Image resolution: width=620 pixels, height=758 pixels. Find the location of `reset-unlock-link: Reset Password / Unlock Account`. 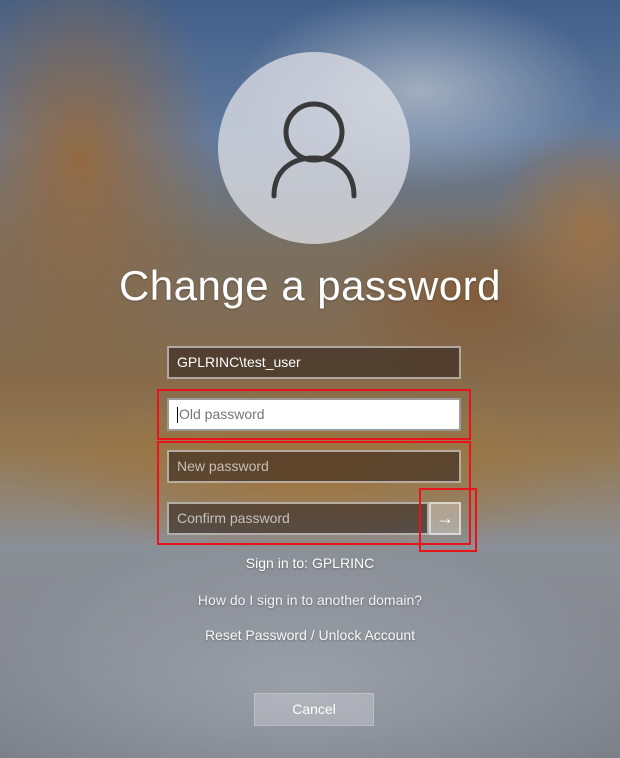

reset-unlock-link: Reset Password / Unlock Account is located at coordinates (310, 635).